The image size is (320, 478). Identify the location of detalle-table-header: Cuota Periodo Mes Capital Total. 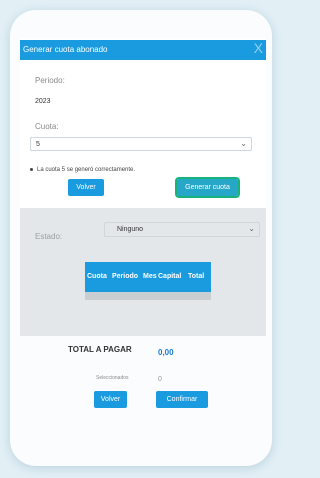
(148, 277).